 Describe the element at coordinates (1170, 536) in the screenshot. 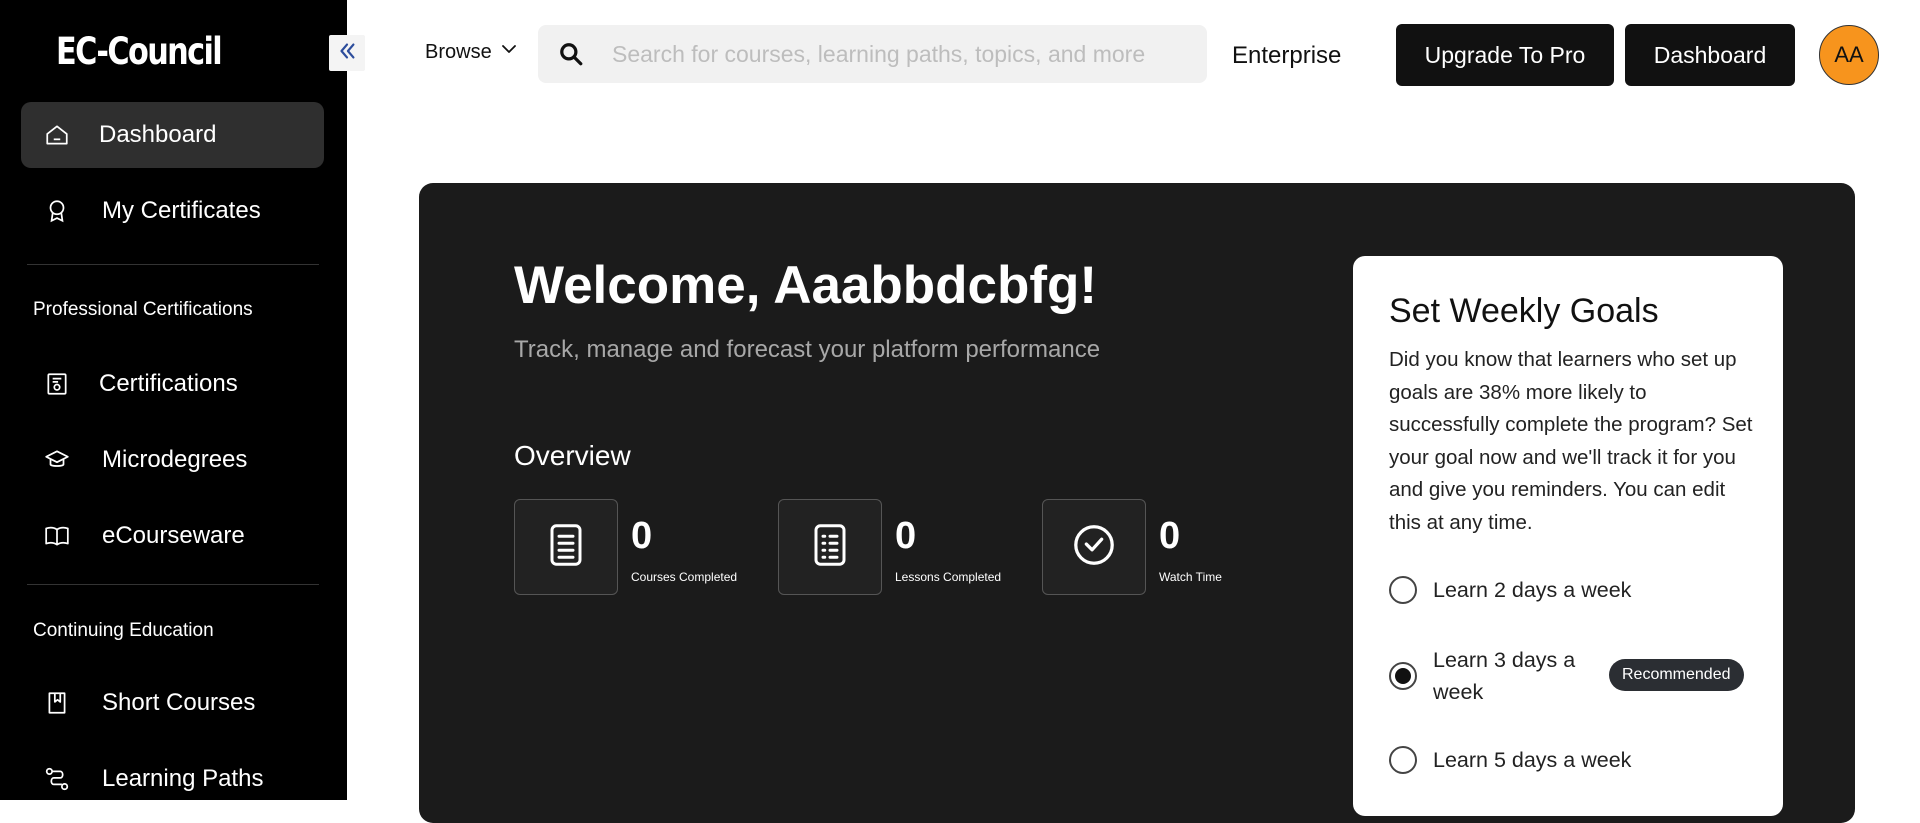

I see `watch-time-value: 0` at that location.